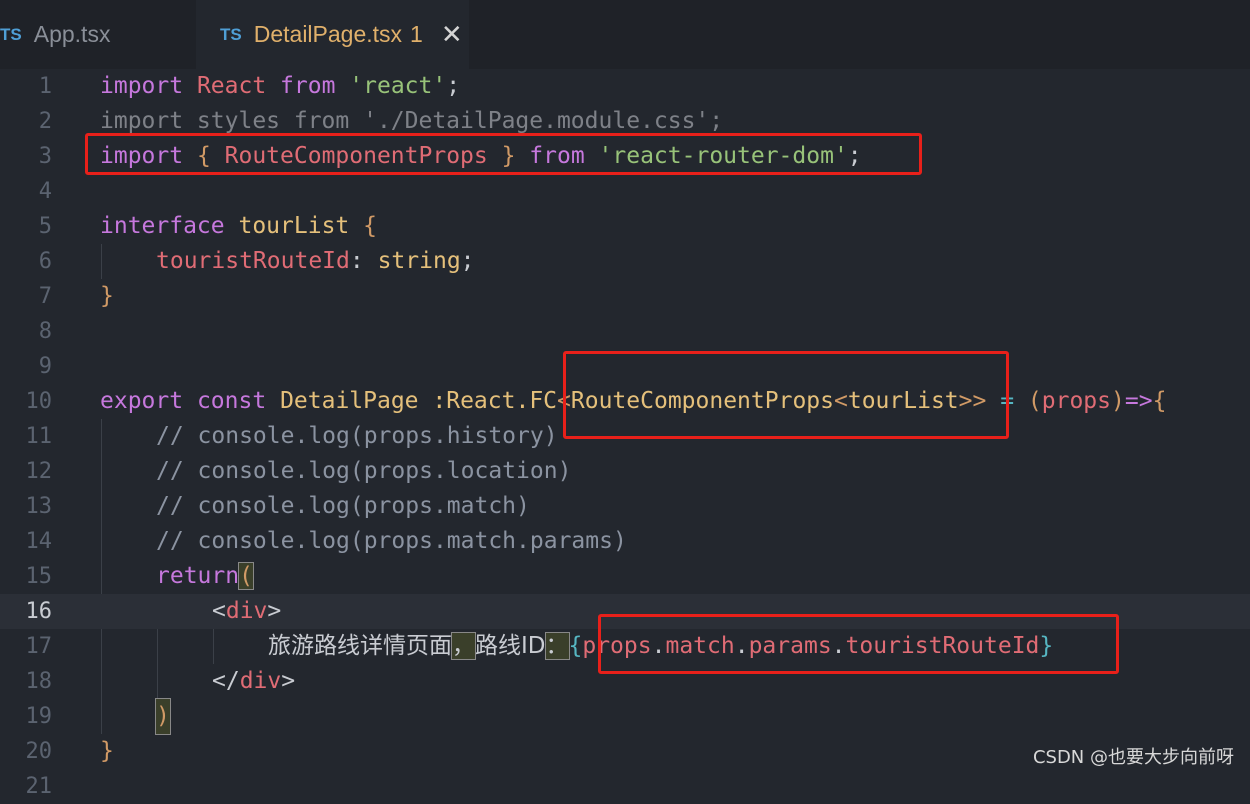 The width and height of the screenshot is (1250, 804). What do you see at coordinates (39, 506) in the screenshot?
I see `line-number: 13` at bounding box center [39, 506].